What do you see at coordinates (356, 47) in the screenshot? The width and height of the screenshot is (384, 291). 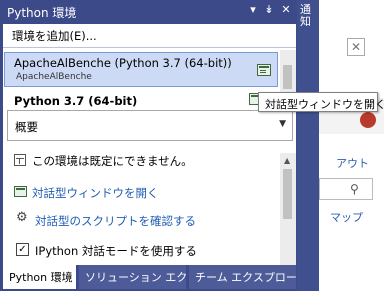 I see `close-icon: ✕` at bounding box center [356, 47].